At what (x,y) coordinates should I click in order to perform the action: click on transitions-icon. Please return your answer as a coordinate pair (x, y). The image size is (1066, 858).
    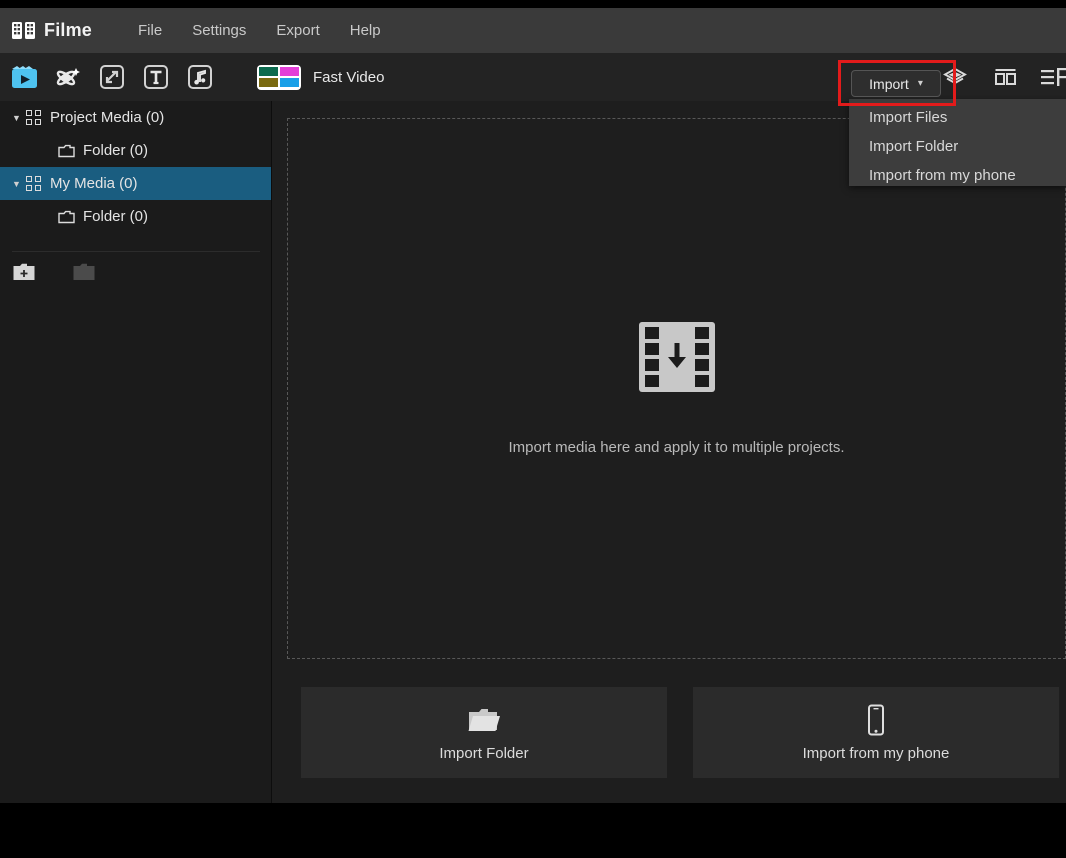
    Looking at the image, I should click on (112, 77).